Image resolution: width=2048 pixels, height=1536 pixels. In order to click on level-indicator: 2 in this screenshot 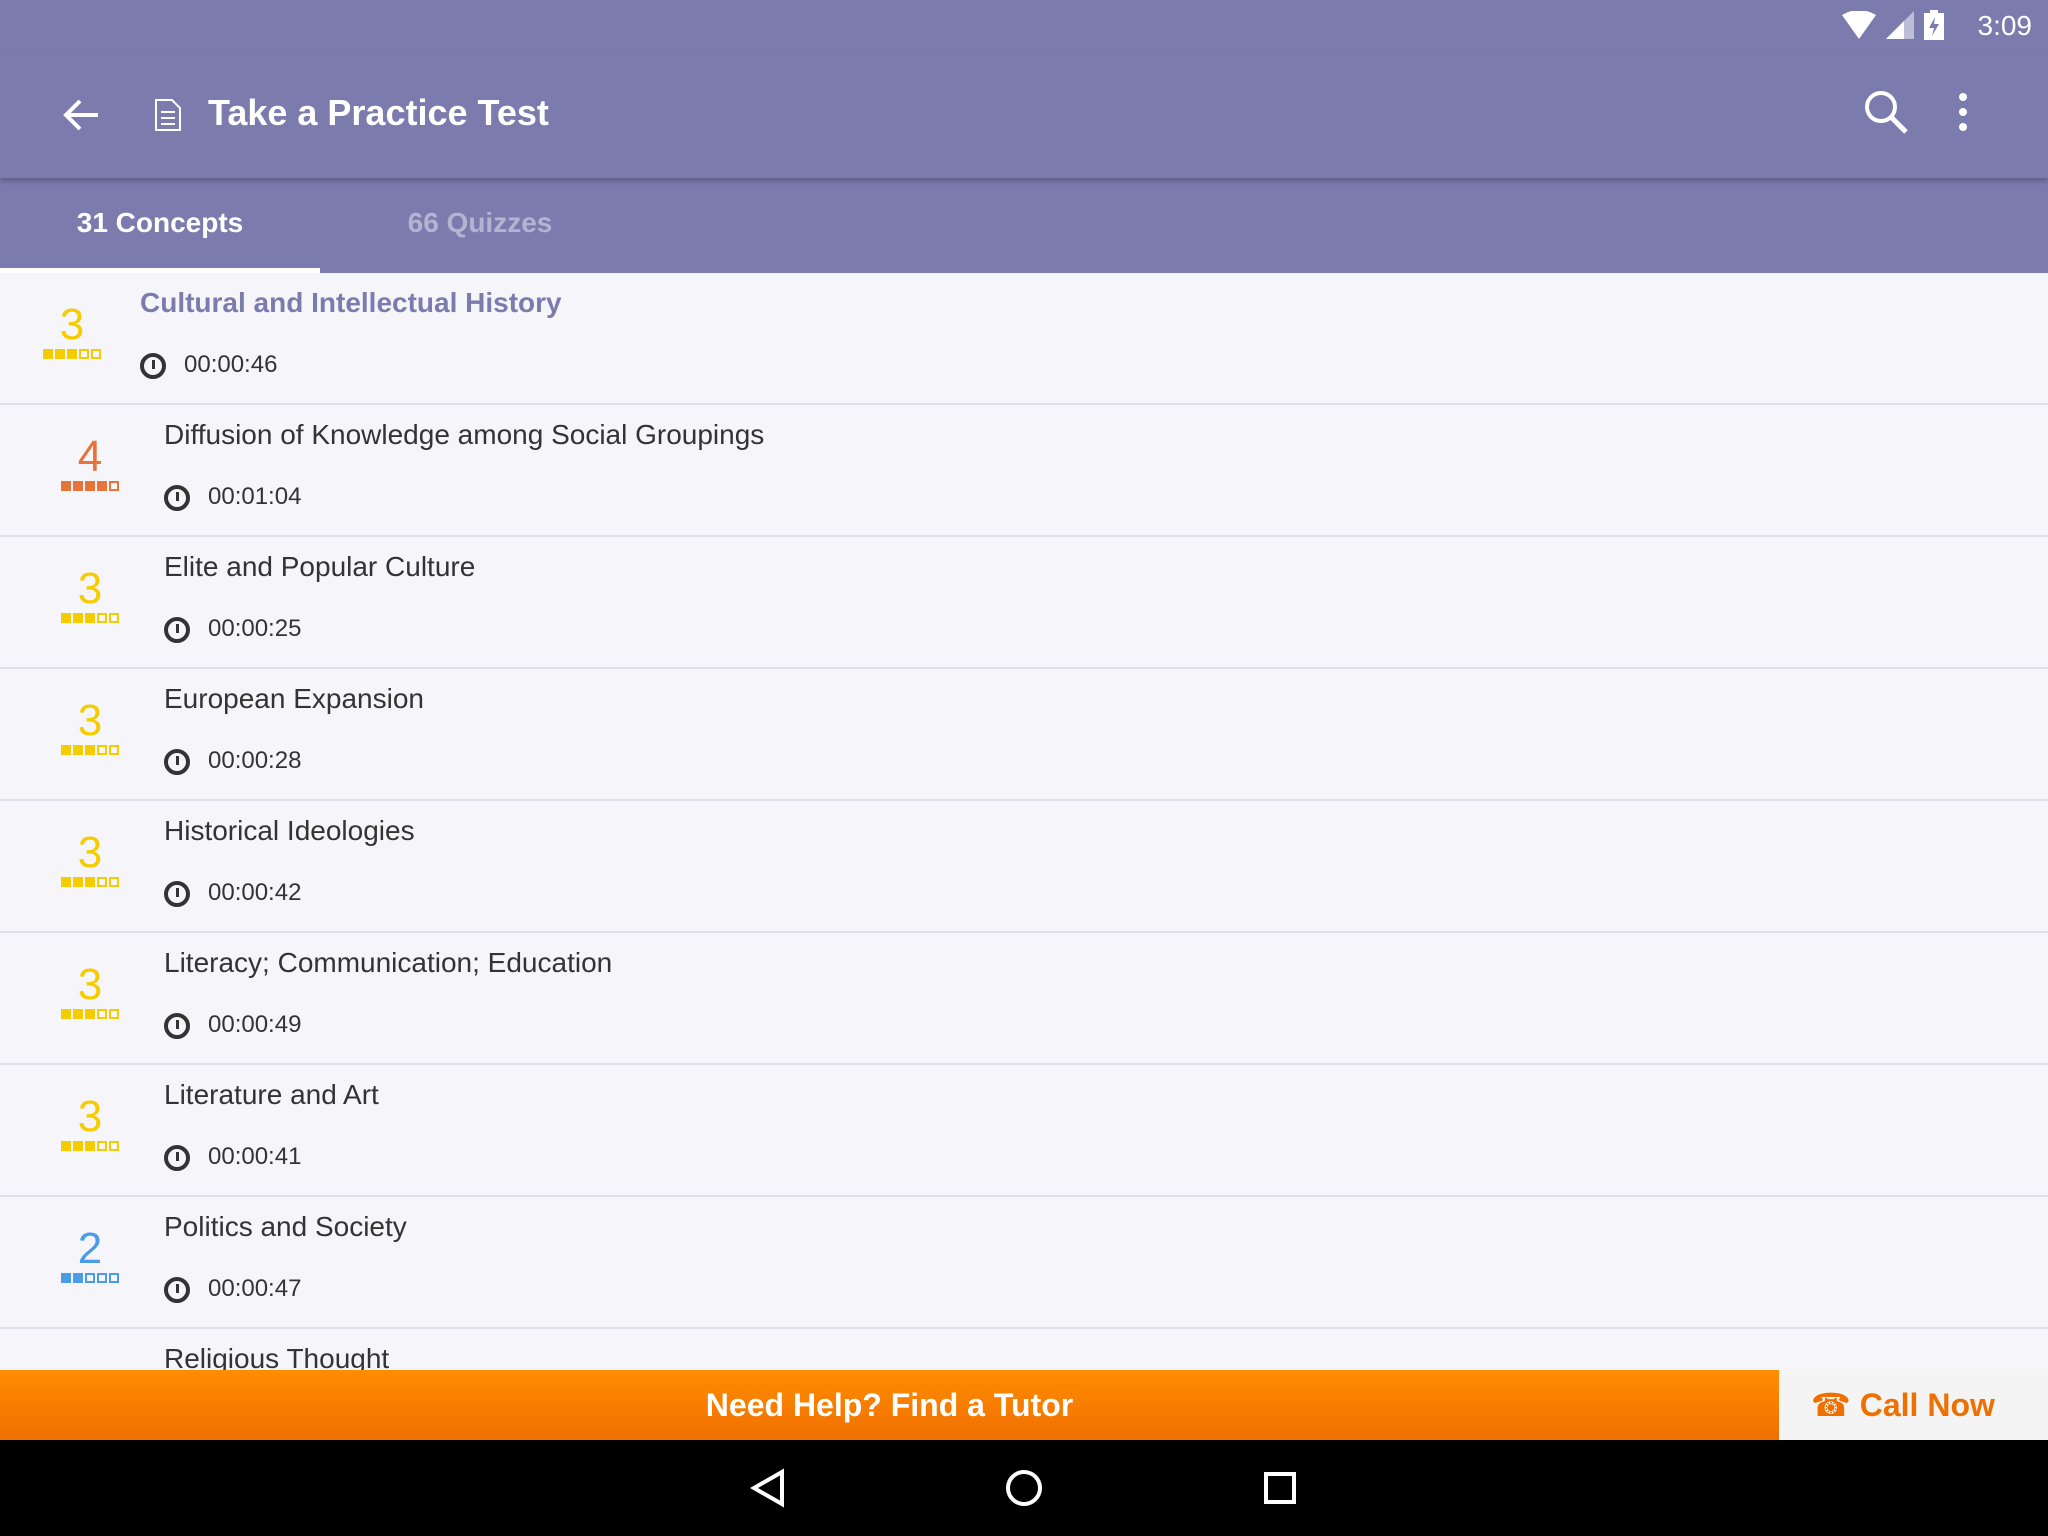, I will do `click(90, 1255)`.